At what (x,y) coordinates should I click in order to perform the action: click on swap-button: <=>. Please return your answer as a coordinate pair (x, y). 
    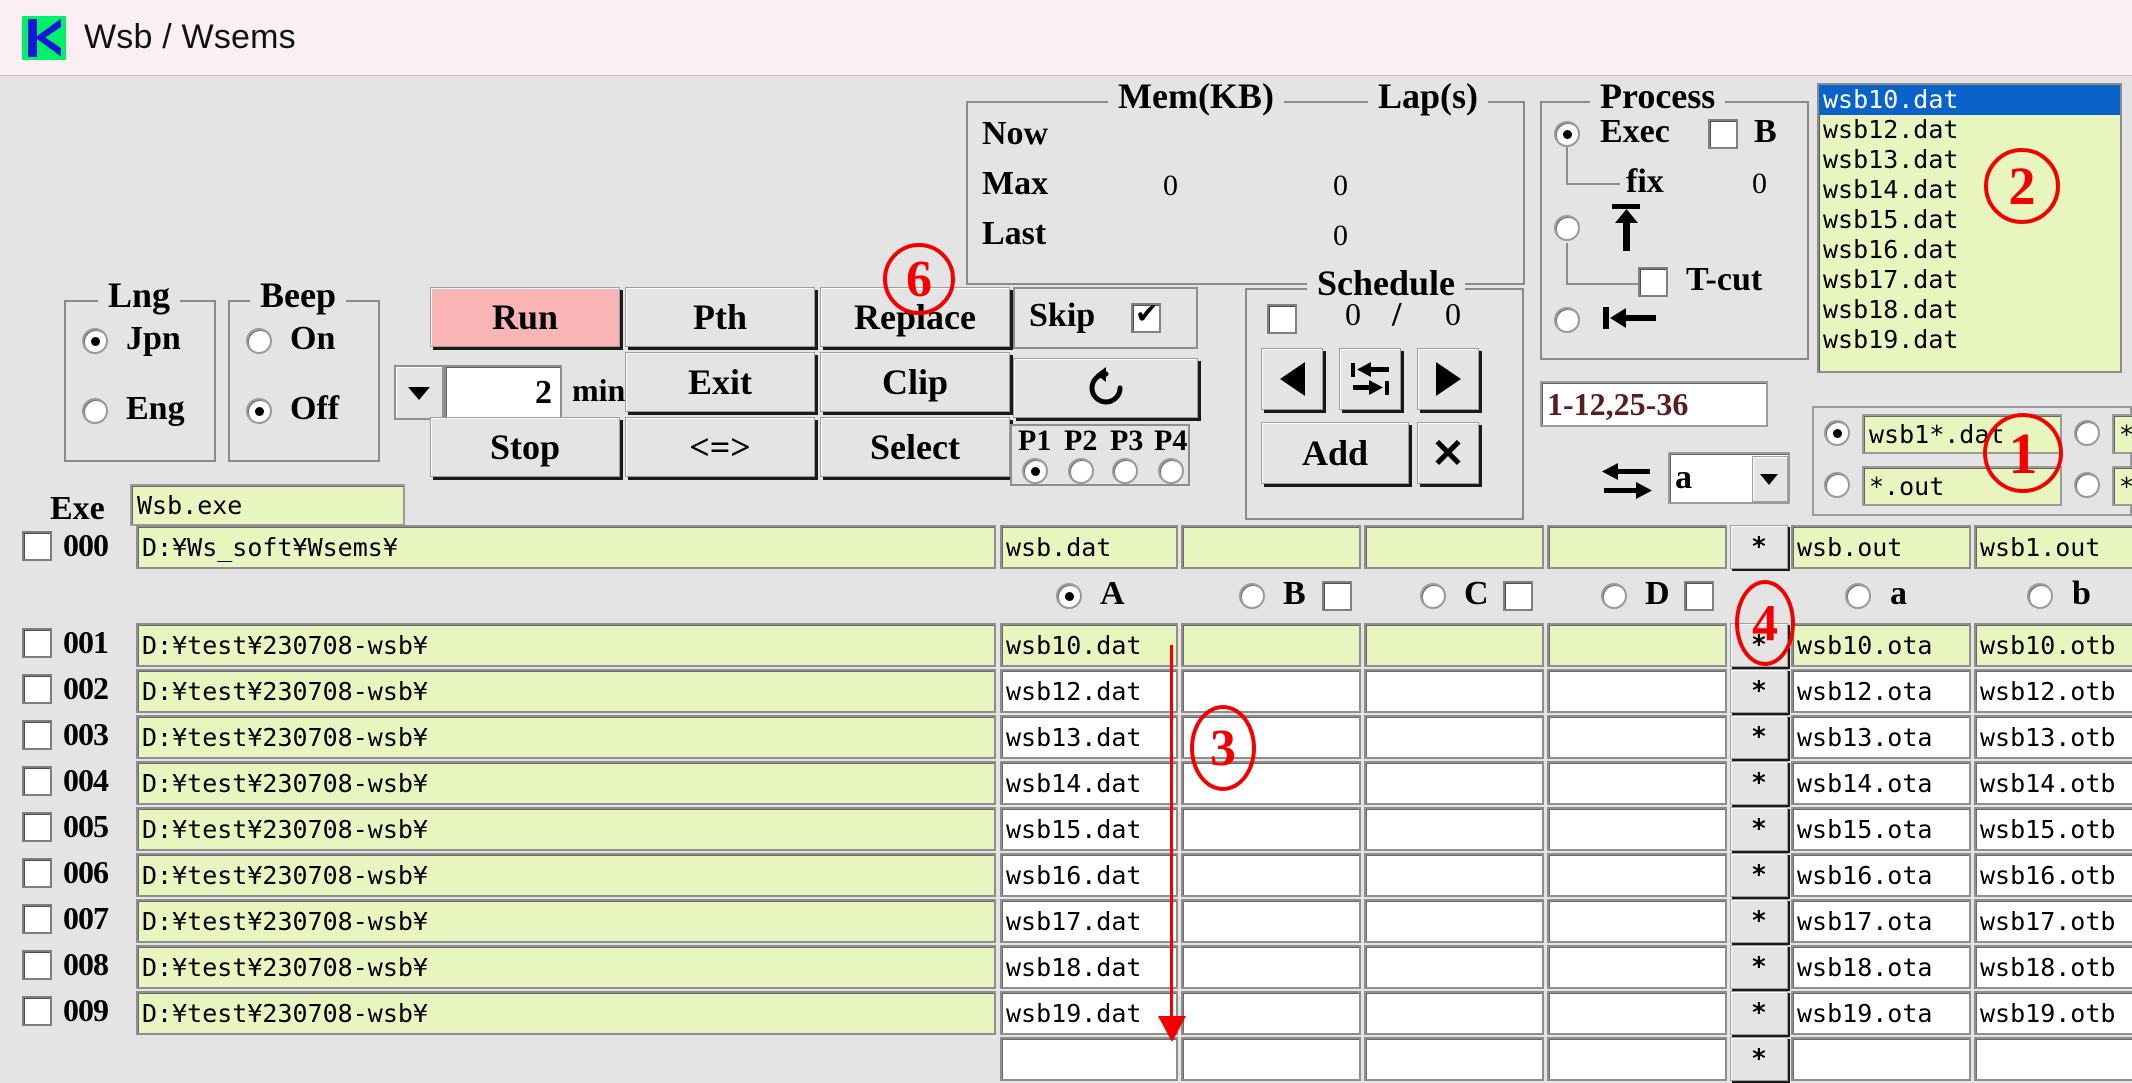
    Looking at the image, I should click on (720, 447).